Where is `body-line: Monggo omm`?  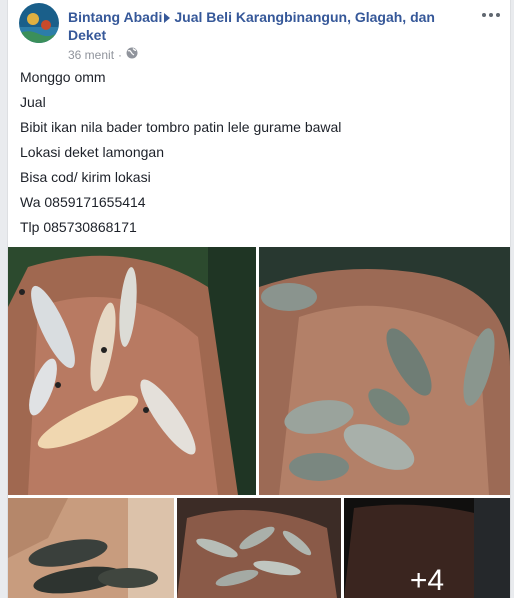
body-line: Monggo omm is located at coordinates (63, 77).